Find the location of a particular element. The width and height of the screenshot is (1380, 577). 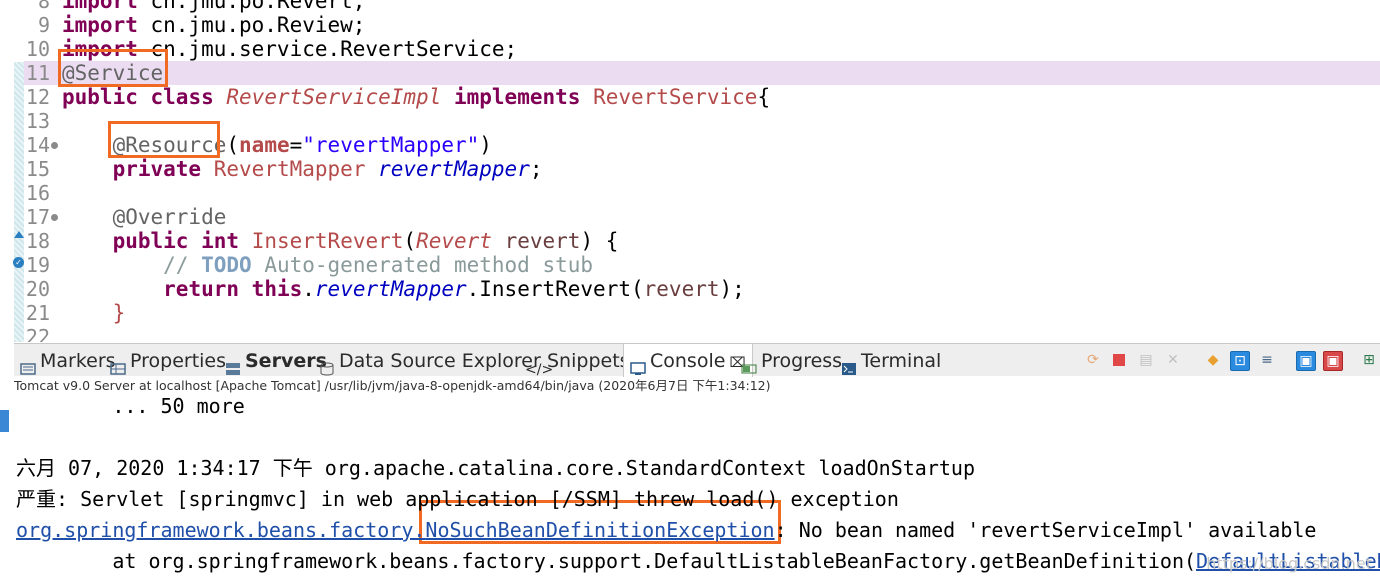

highlight-resource-annotation is located at coordinates (164, 139).